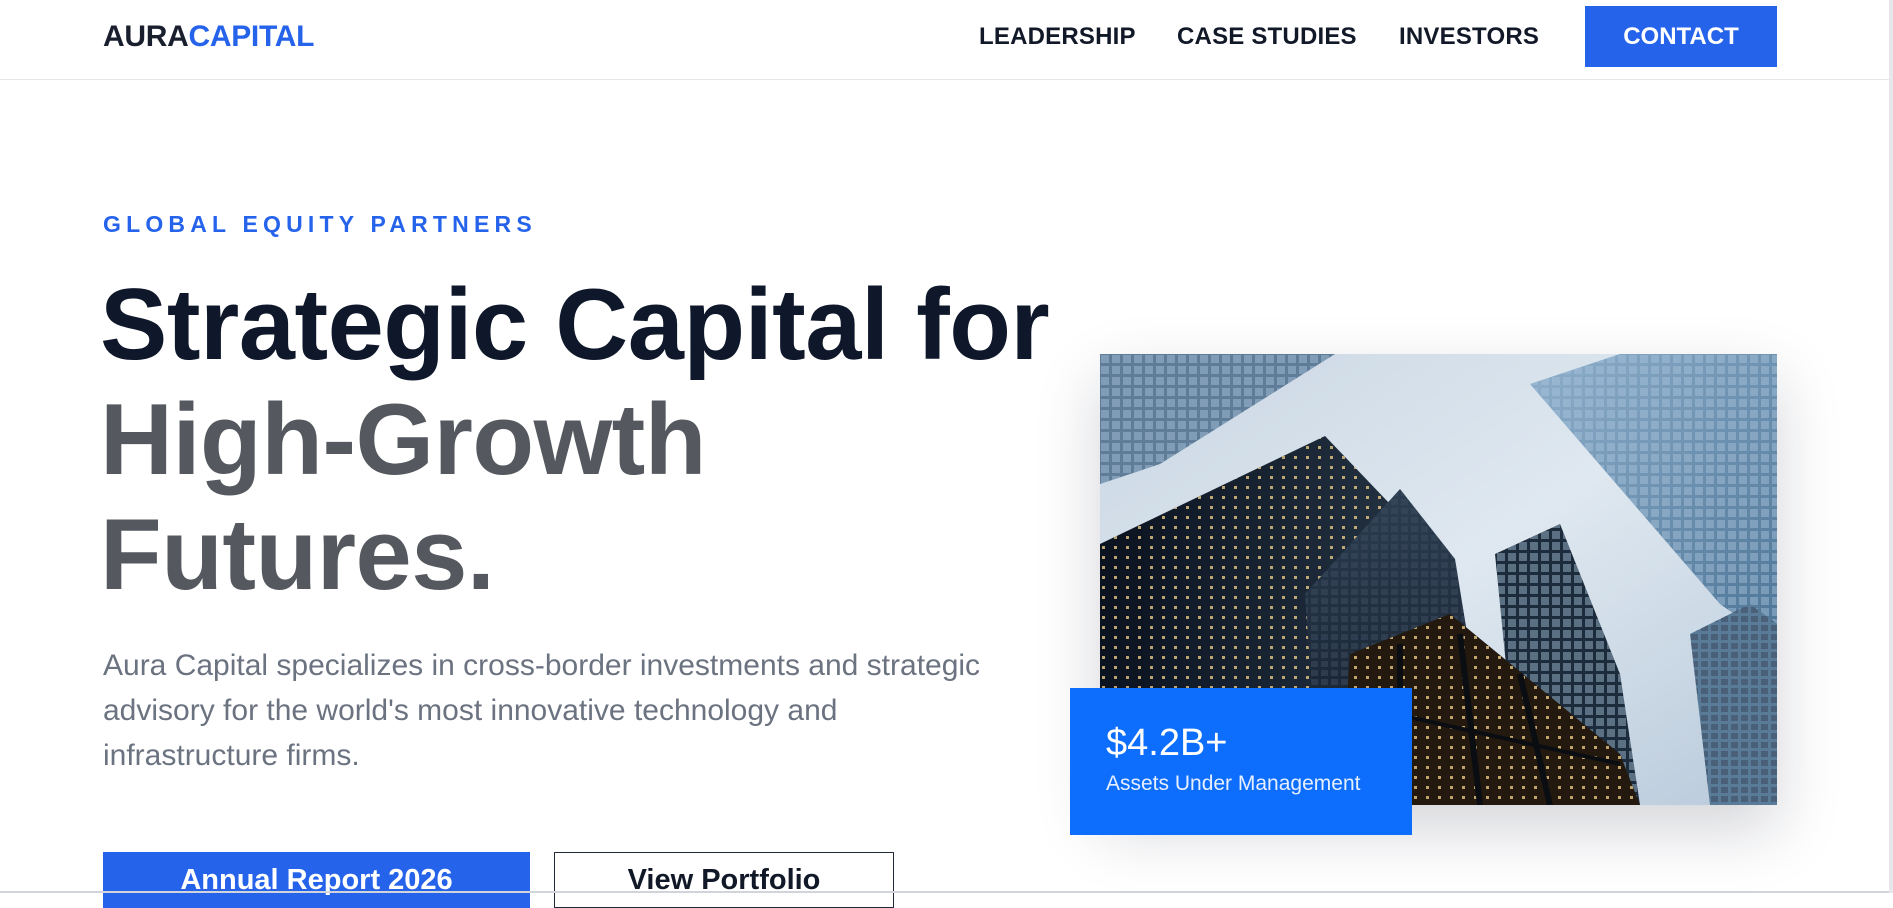  I want to click on nav-link-leadership: LEADERSHIP, so click(1057, 37).